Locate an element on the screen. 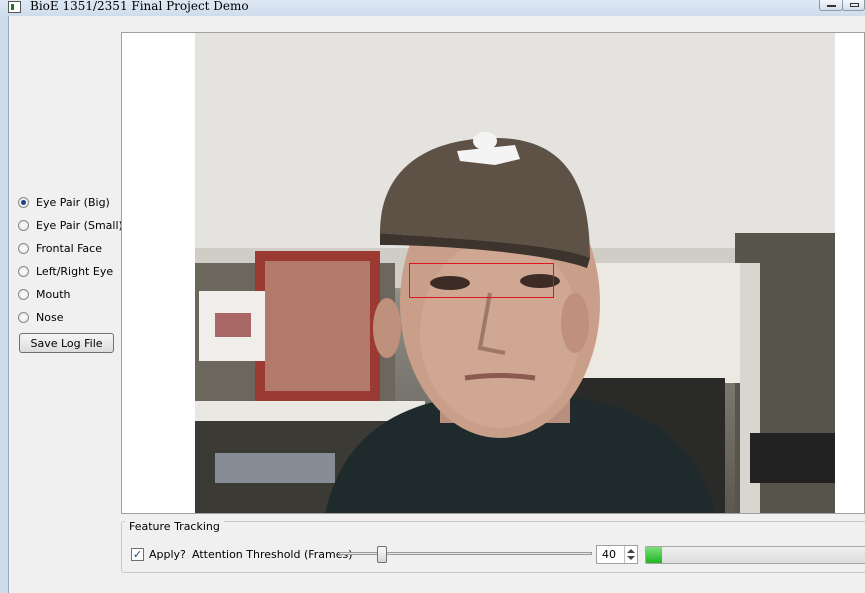 The height and width of the screenshot is (593, 865). radio-eye-pair-small: Eye Pair (Small) is located at coordinates (70, 225).